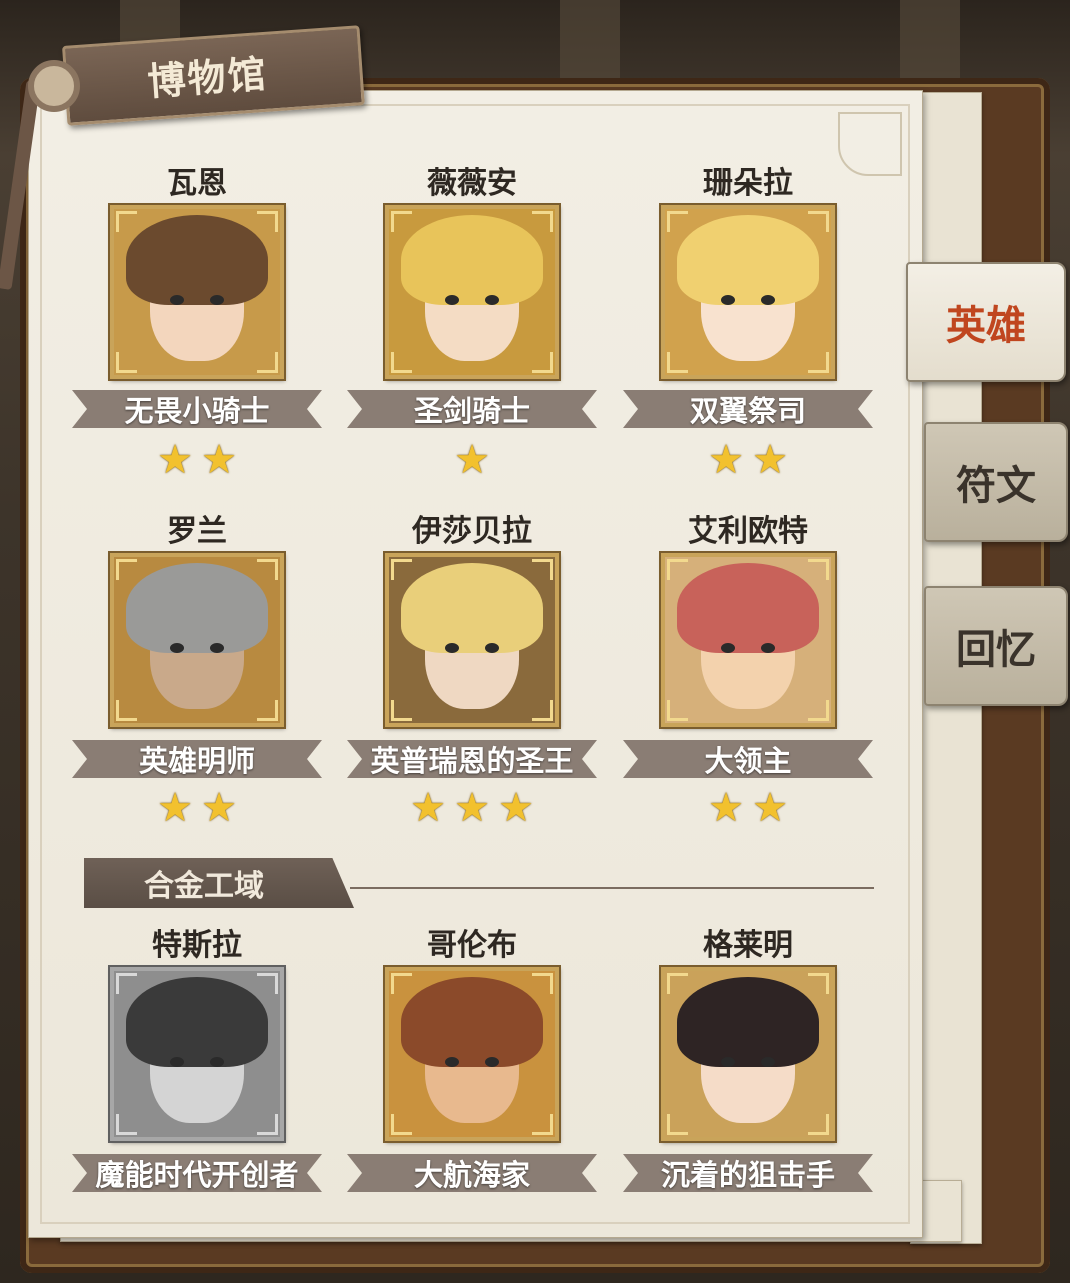 The height and width of the screenshot is (1283, 1070). I want to click on hero-name: 罗兰, so click(197, 531).